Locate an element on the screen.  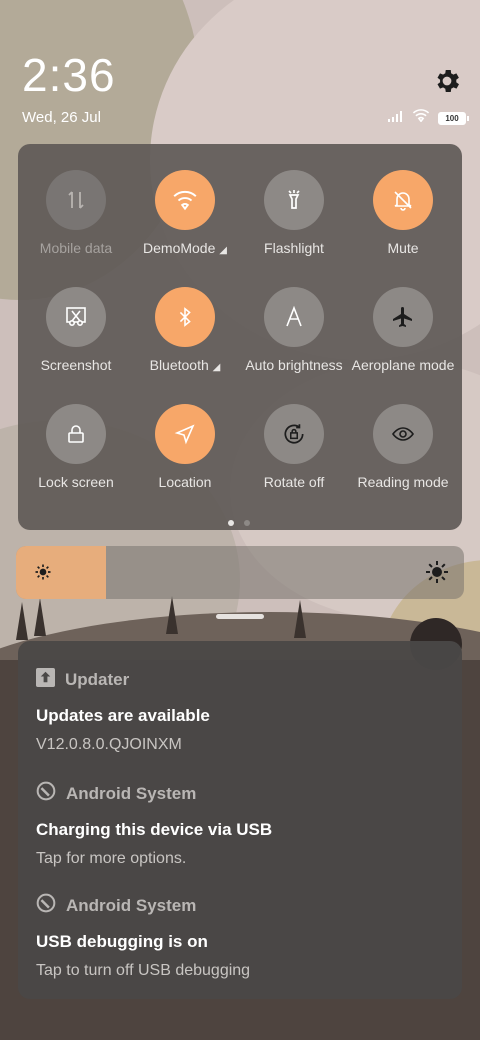
notification-title: USB debugging is on is located at coordinates (122, 941).